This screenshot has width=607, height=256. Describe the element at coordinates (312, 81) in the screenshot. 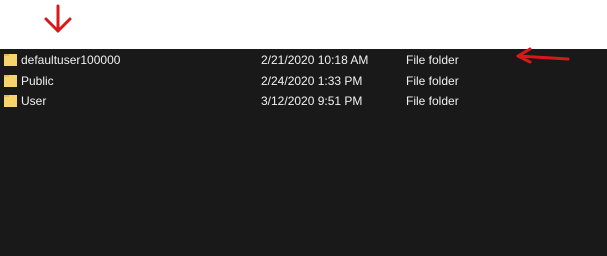

I see `date-modified: 2/24/2020 1:33 PM` at that location.